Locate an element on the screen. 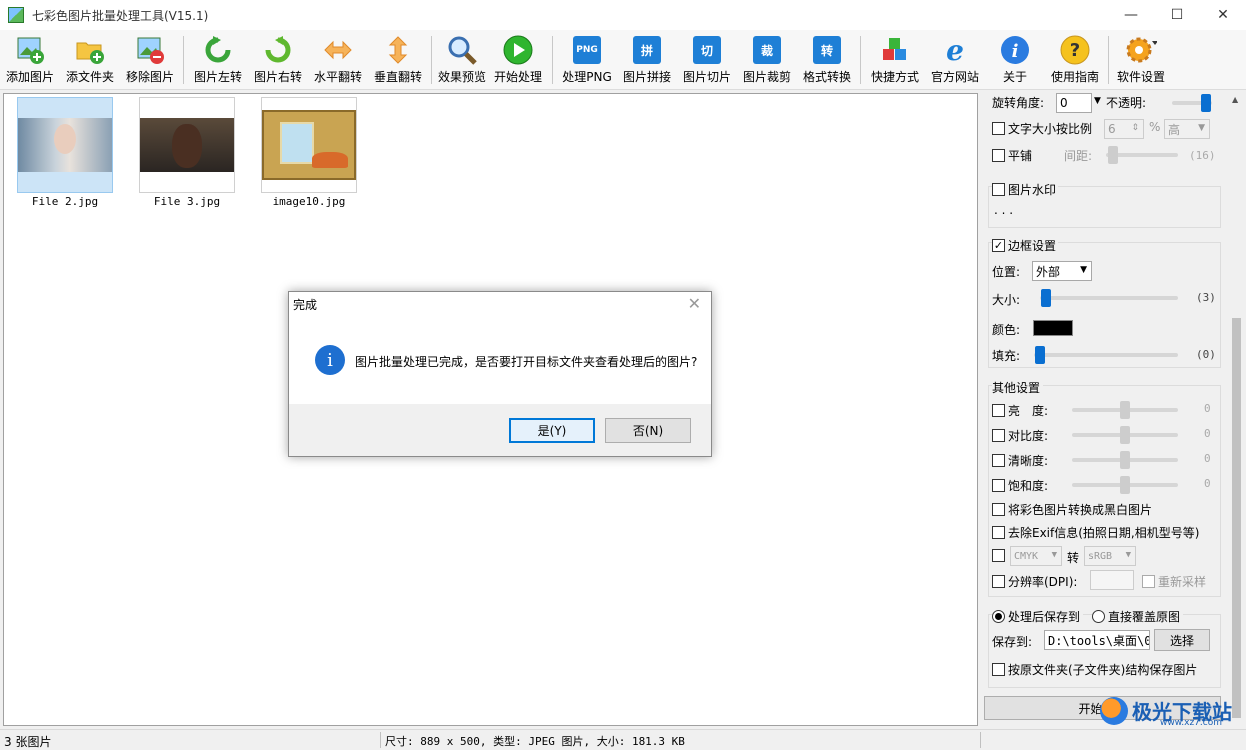 Image resolution: width=1246 pixels, height=750 pixels. maximize-button: ☐ is located at coordinates (1177, 15).